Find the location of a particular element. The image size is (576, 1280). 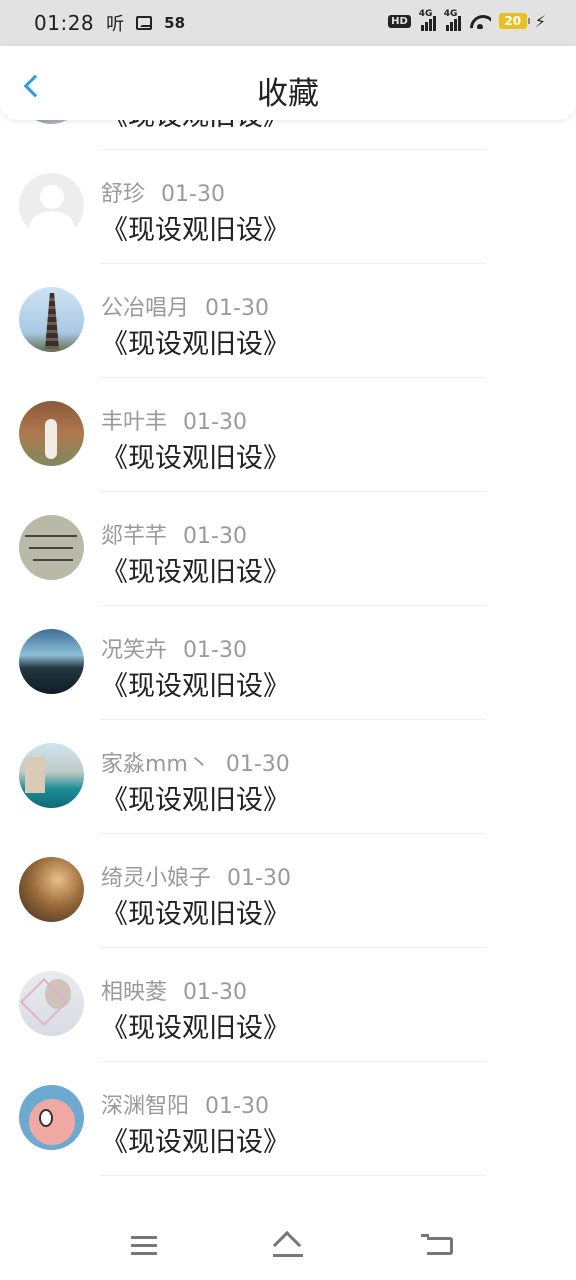

item-meta: 舒珍 01-30 is located at coordinates (163, 192).